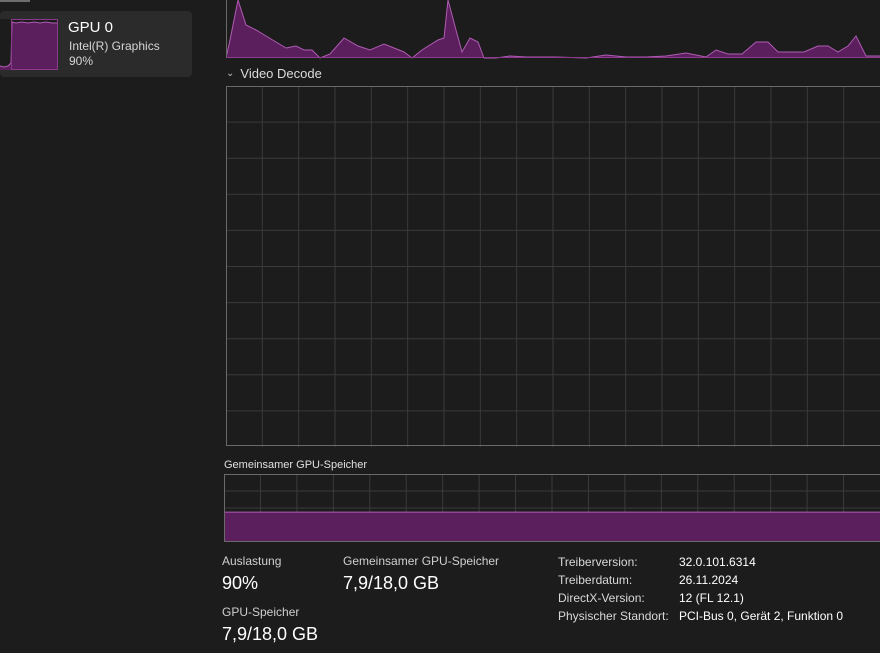 The height and width of the screenshot is (653, 880). I want to click on video-decode-label: Video Decode, so click(281, 73).